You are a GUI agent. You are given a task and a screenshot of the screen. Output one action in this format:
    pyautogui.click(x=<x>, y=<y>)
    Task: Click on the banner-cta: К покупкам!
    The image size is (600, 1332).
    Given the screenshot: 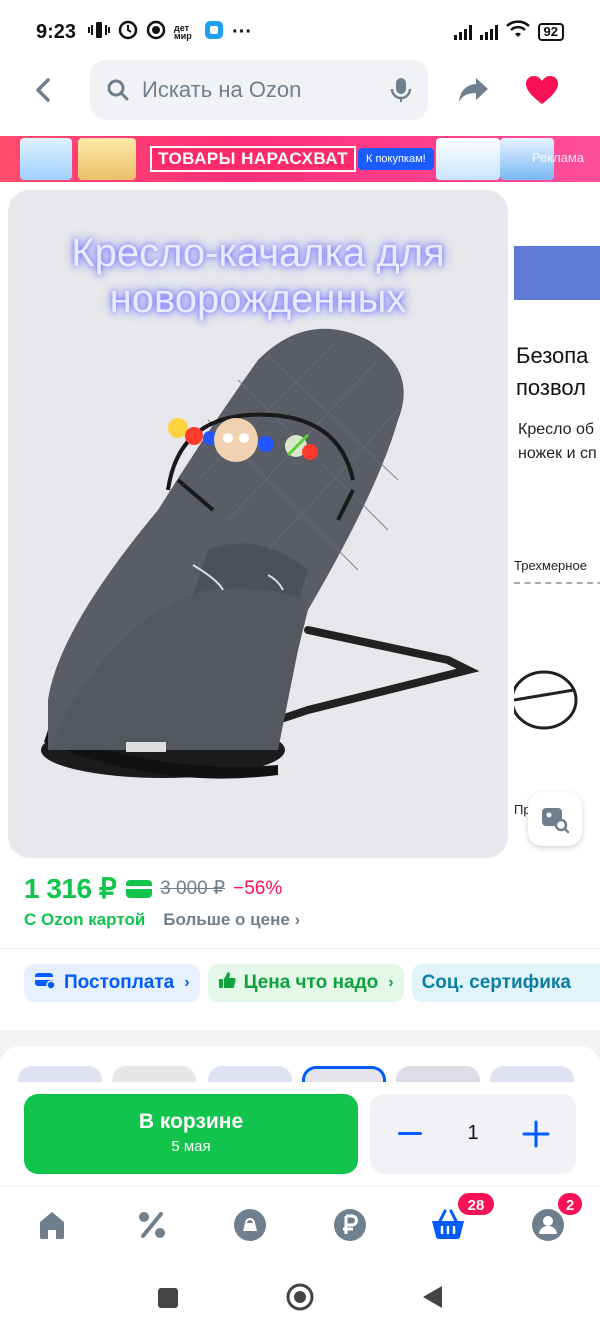 What is the action you would take?
    pyautogui.click(x=396, y=159)
    